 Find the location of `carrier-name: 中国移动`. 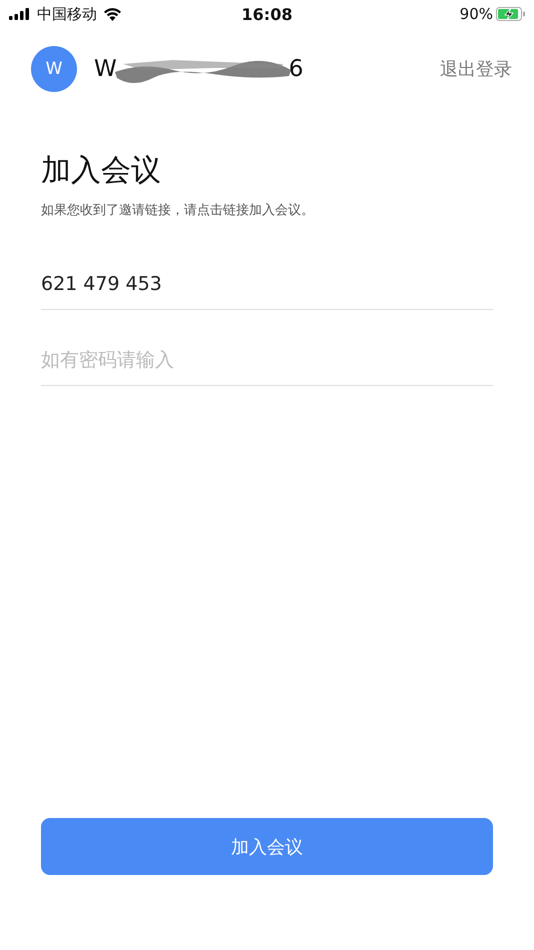

carrier-name: 中国移动 is located at coordinates (67, 14).